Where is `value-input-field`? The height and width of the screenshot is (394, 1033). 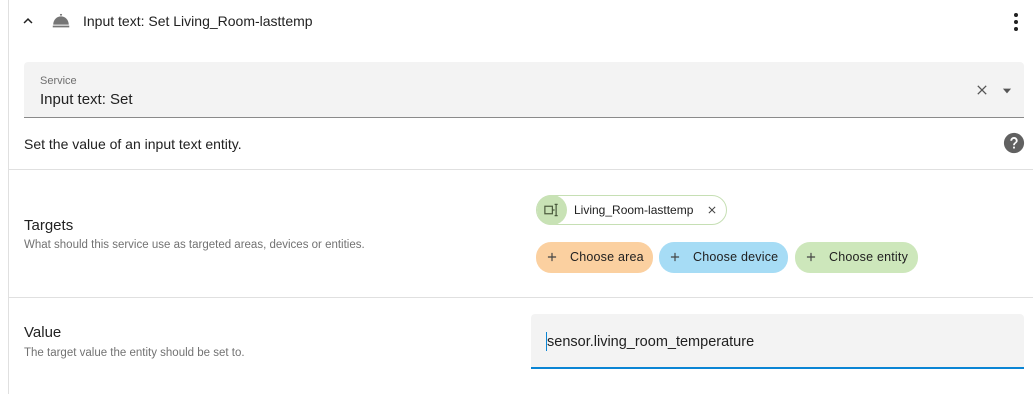 value-input-field is located at coordinates (777, 341).